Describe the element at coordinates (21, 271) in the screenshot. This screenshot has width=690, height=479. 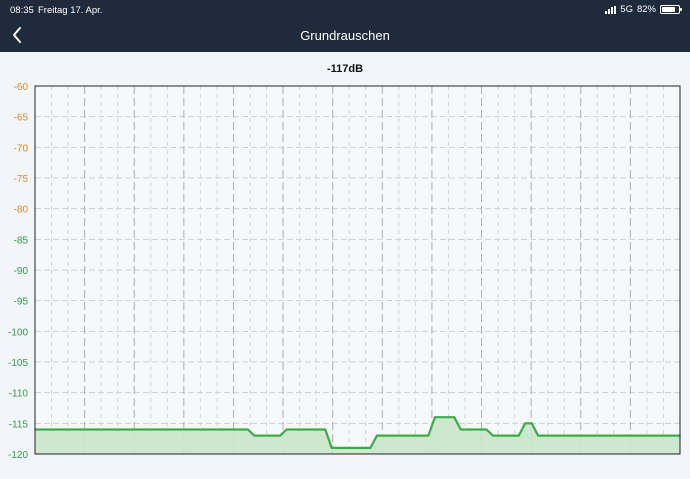
I see `y-tick-label: -90` at that location.